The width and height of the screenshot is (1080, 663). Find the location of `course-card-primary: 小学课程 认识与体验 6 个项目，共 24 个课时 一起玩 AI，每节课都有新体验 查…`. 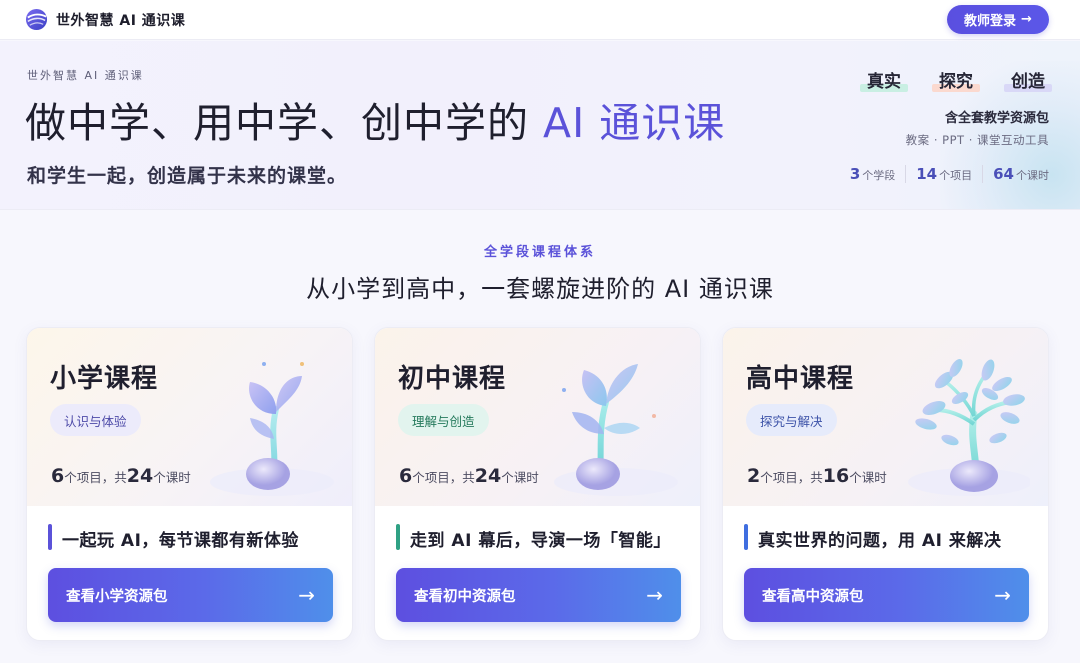

course-card-primary: 小学课程 认识与体验 6 个项目，共 24 个课时 一起玩 AI，每节课都有新体验 查… is located at coordinates (189, 484).